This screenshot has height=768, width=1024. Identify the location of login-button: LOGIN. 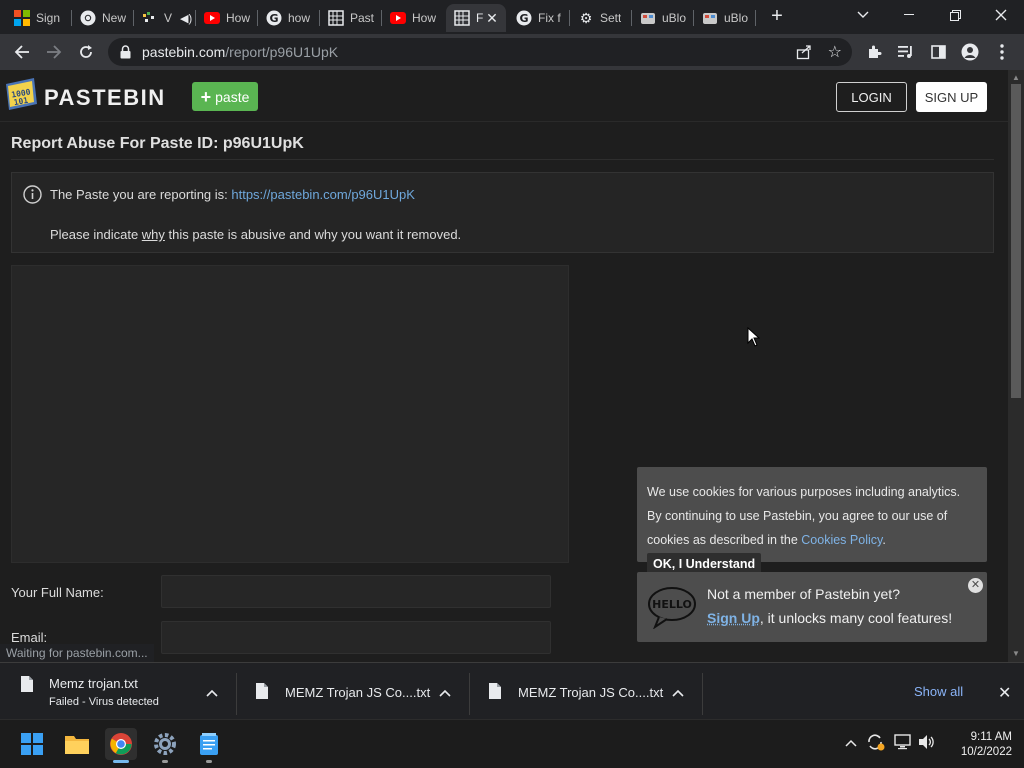
(871, 97).